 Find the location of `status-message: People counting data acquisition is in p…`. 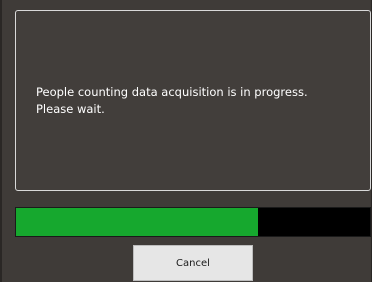

status-message: People counting data acquisition is in p… is located at coordinates (198, 101).